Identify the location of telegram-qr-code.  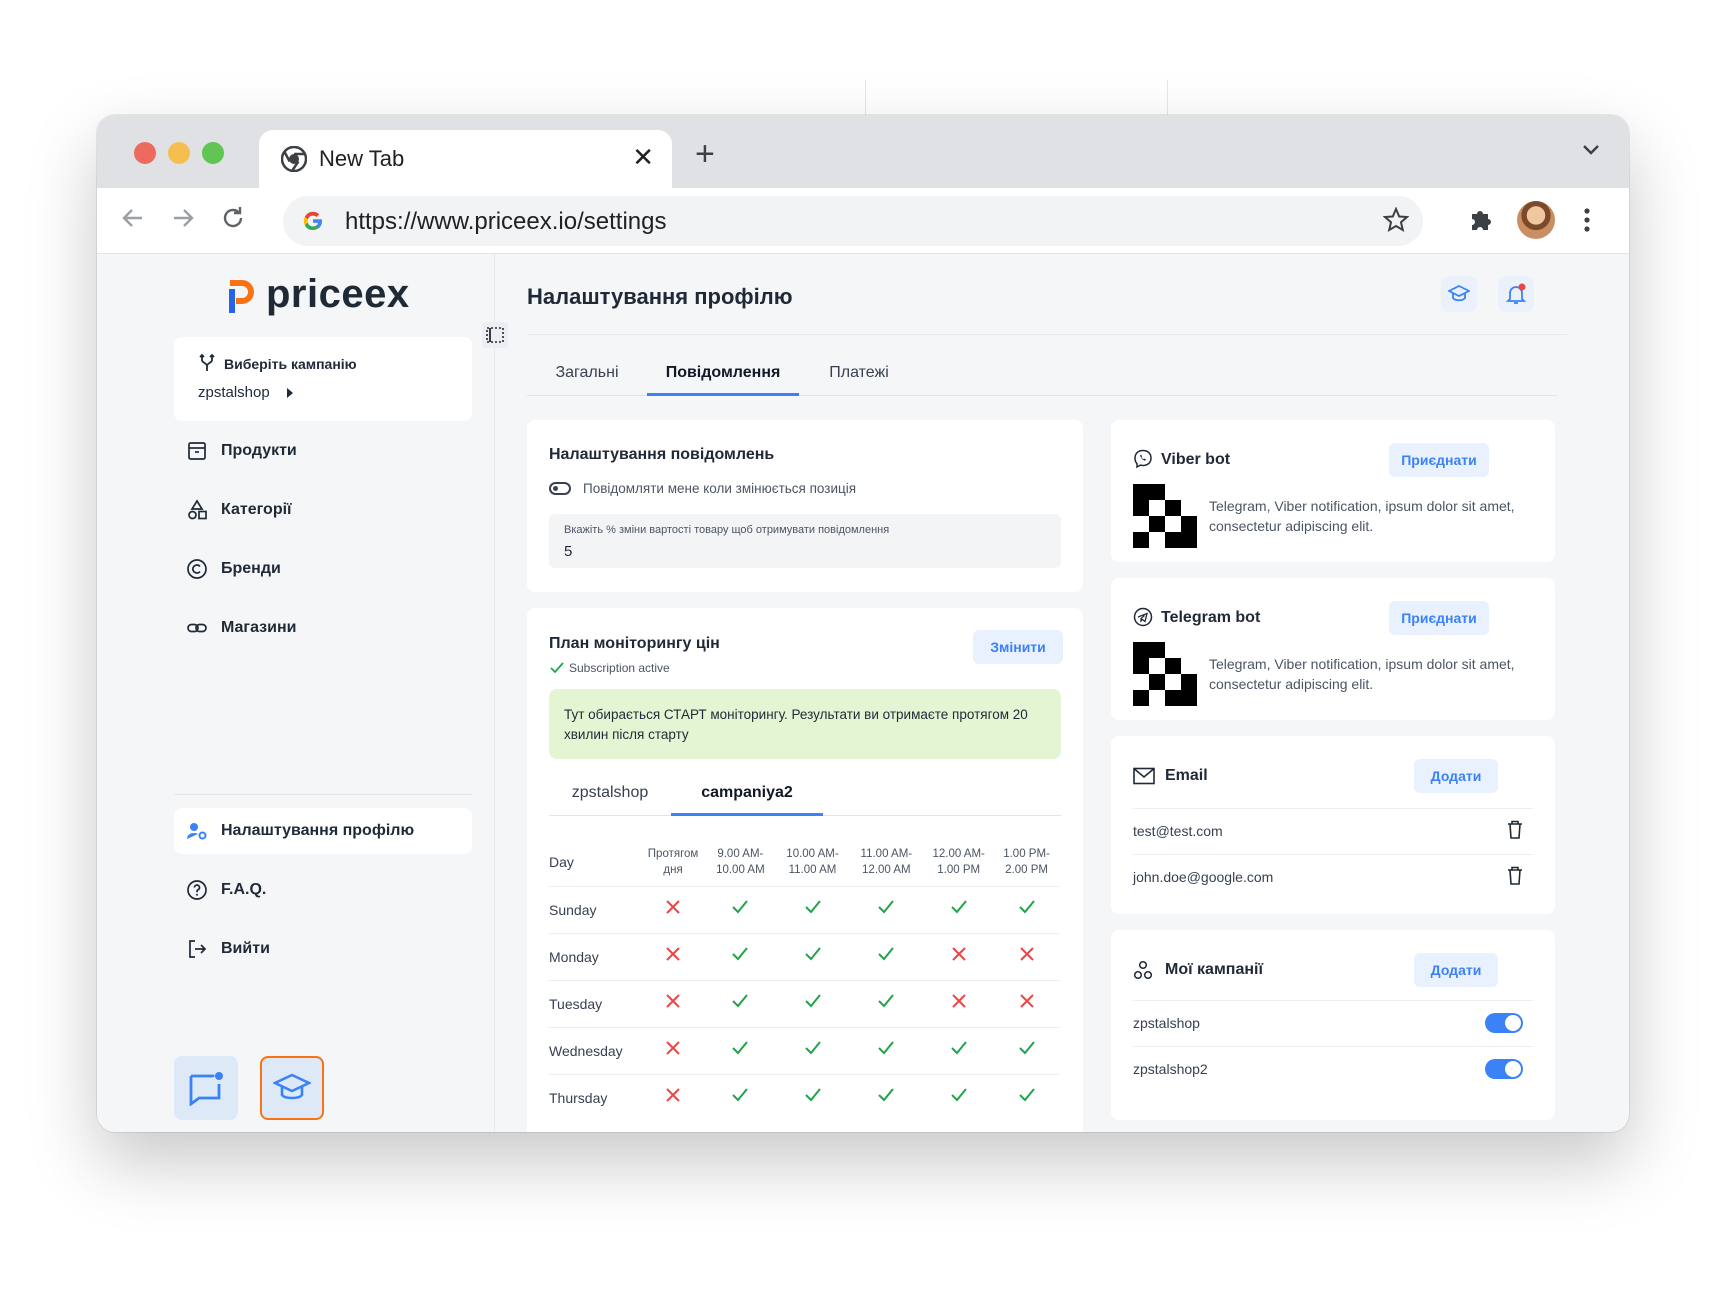
(1165, 674).